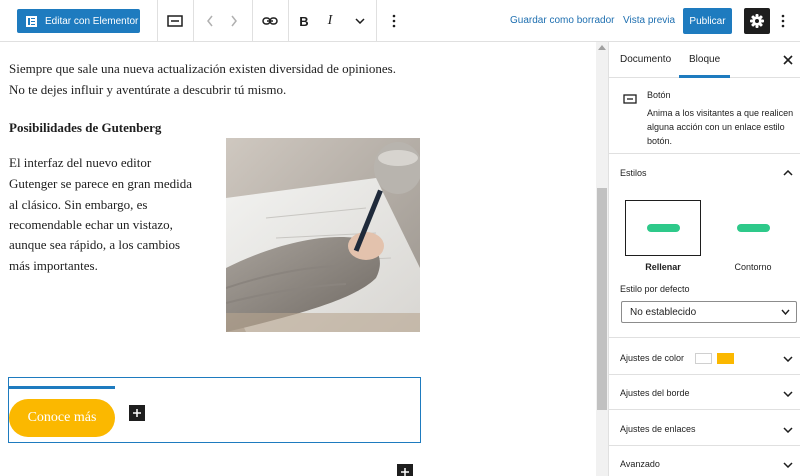  I want to click on body-line: recomendable echar un vistazo,, so click(91, 224).